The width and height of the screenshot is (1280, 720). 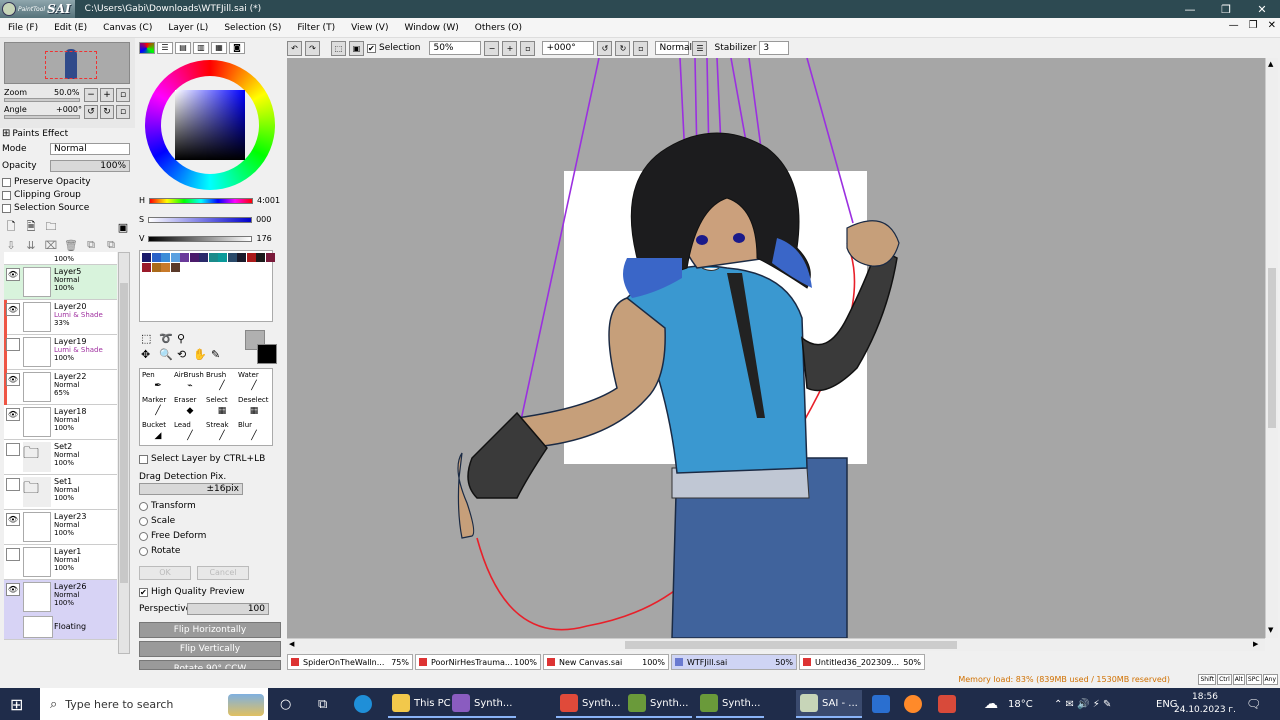 What do you see at coordinates (913, 704) in the screenshot?
I see `firefox-icon` at bounding box center [913, 704].